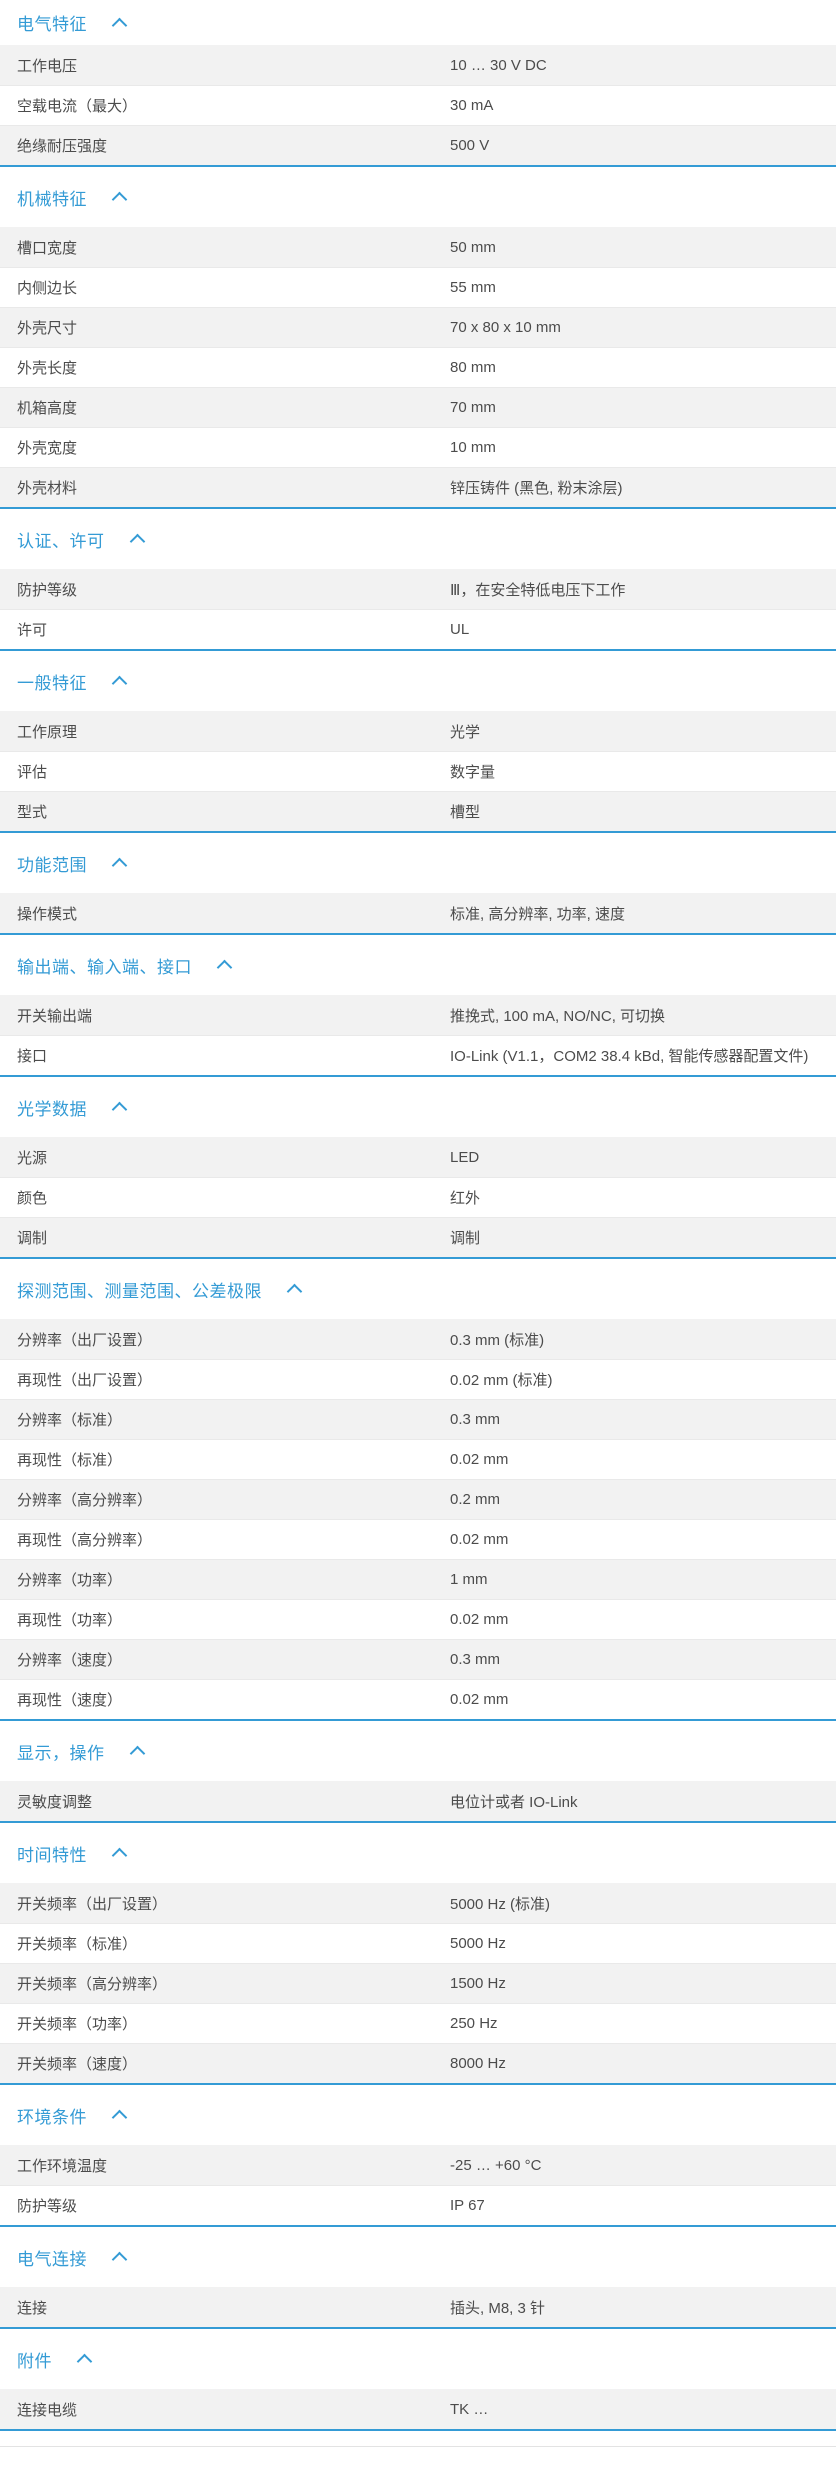 The width and height of the screenshot is (836, 2479). What do you see at coordinates (52, 1109) in the screenshot?
I see `section-title: 光学数据` at bounding box center [52, 1109].